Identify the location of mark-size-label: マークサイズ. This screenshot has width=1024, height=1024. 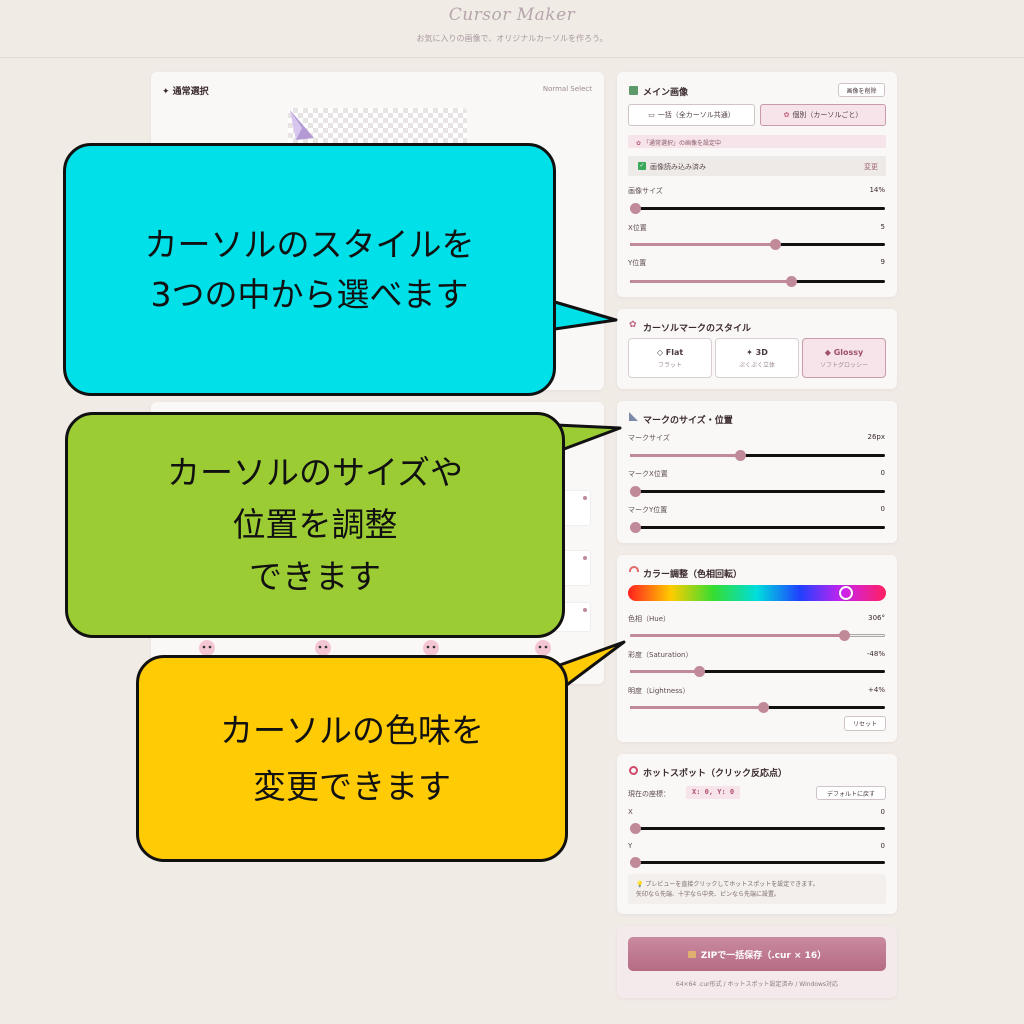
(649, 438).